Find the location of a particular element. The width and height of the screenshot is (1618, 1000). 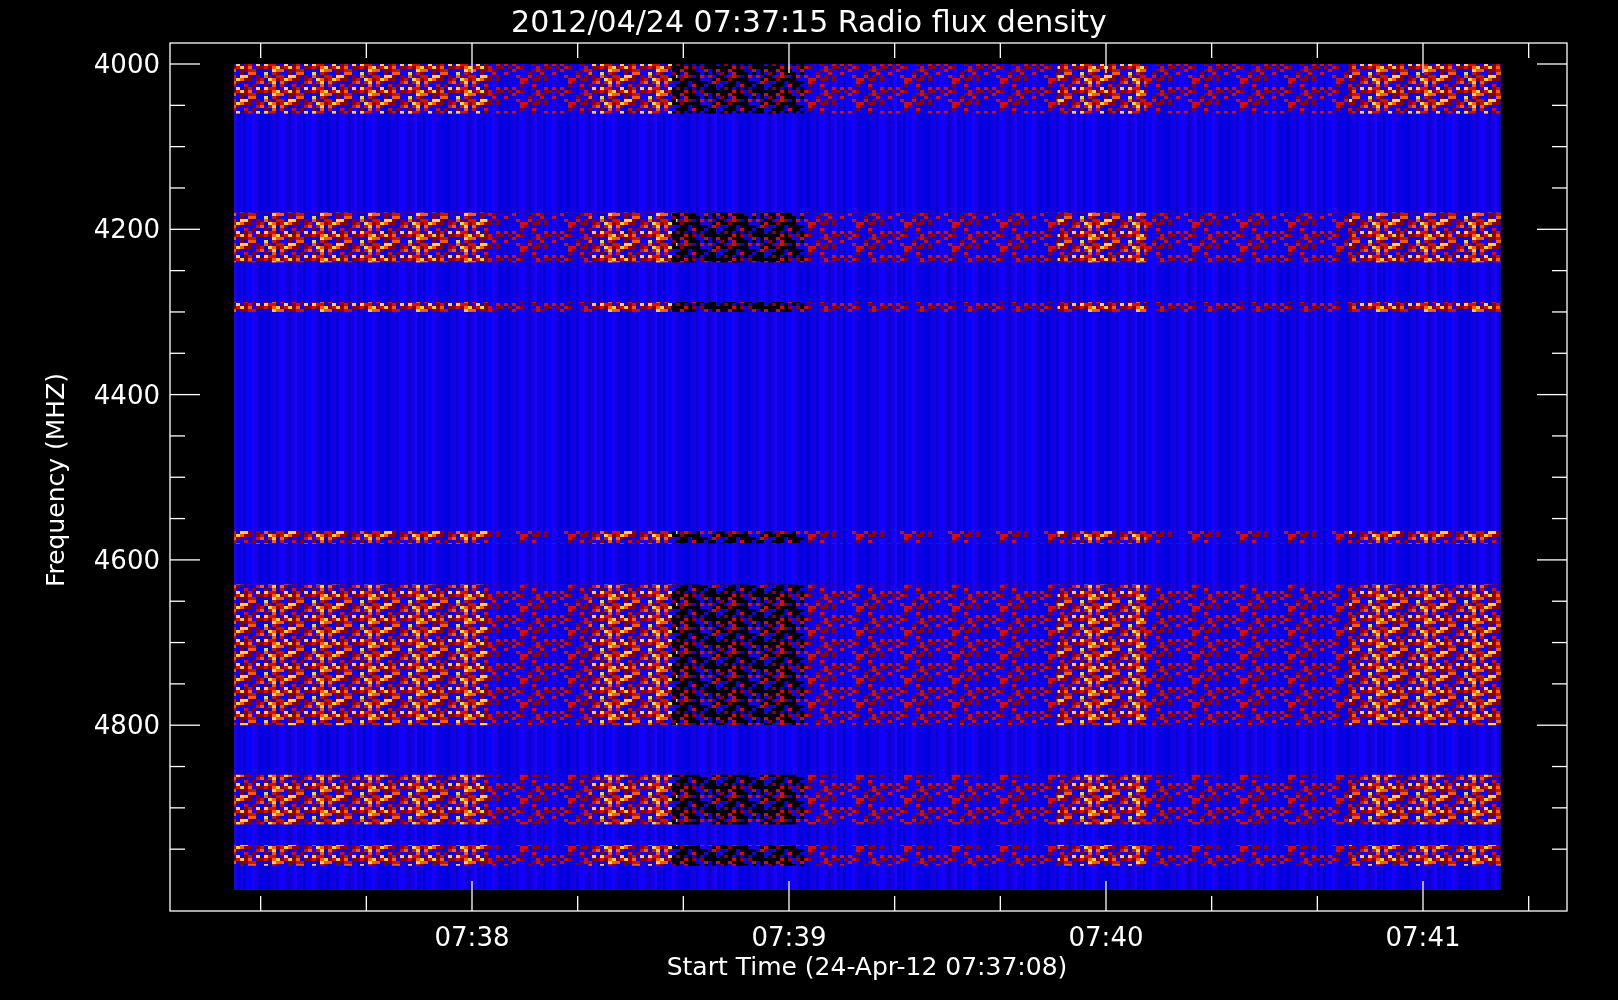

tick-label: 4400 is located at coordinates (126, 394).